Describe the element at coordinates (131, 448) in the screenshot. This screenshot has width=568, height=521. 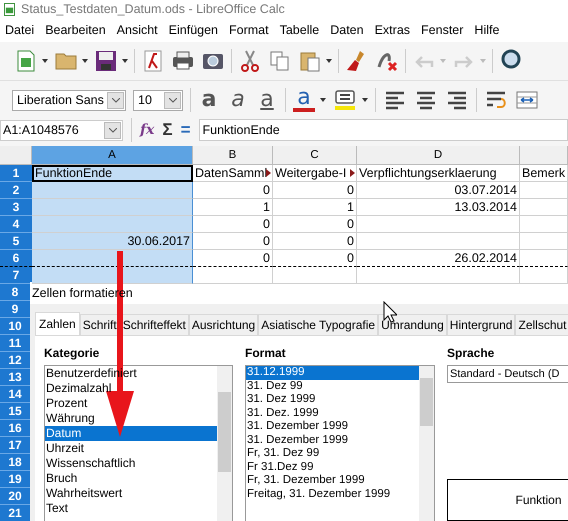
I see `category-option: Uhrzeit` at that location.